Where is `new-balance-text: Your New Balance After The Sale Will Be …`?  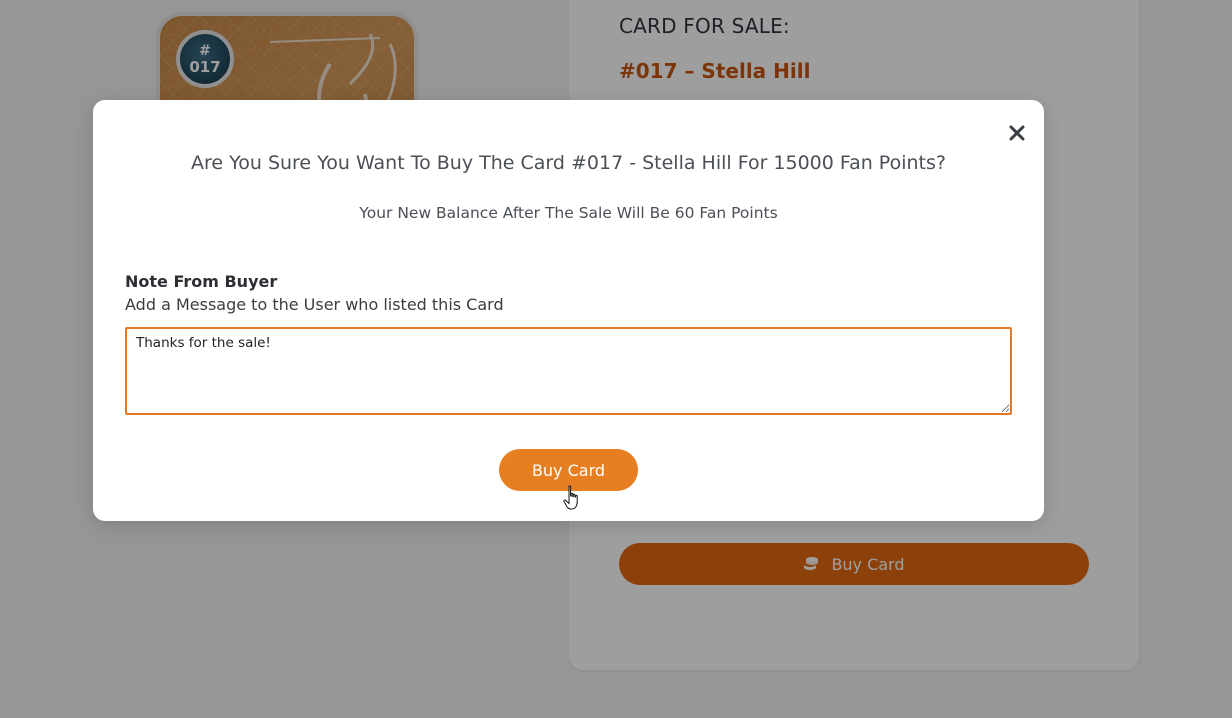 new-balance-text: Your New Balance After The Sale Will Be … is located at coordinates (568, 213).